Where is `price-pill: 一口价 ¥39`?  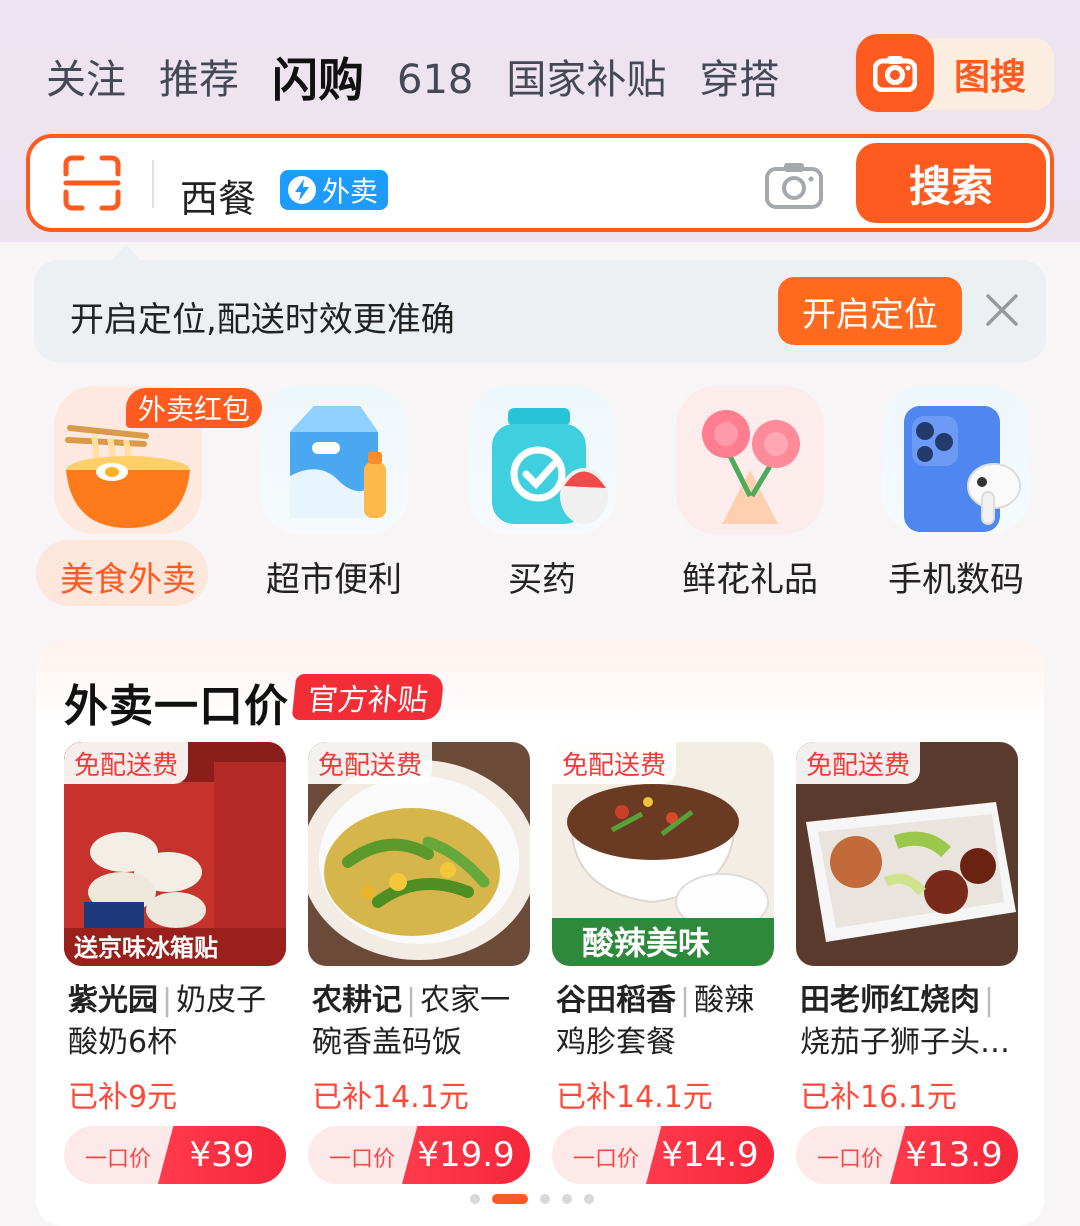 price-pill: 一口价 ¥39 is located at coordinates (175, 1155).